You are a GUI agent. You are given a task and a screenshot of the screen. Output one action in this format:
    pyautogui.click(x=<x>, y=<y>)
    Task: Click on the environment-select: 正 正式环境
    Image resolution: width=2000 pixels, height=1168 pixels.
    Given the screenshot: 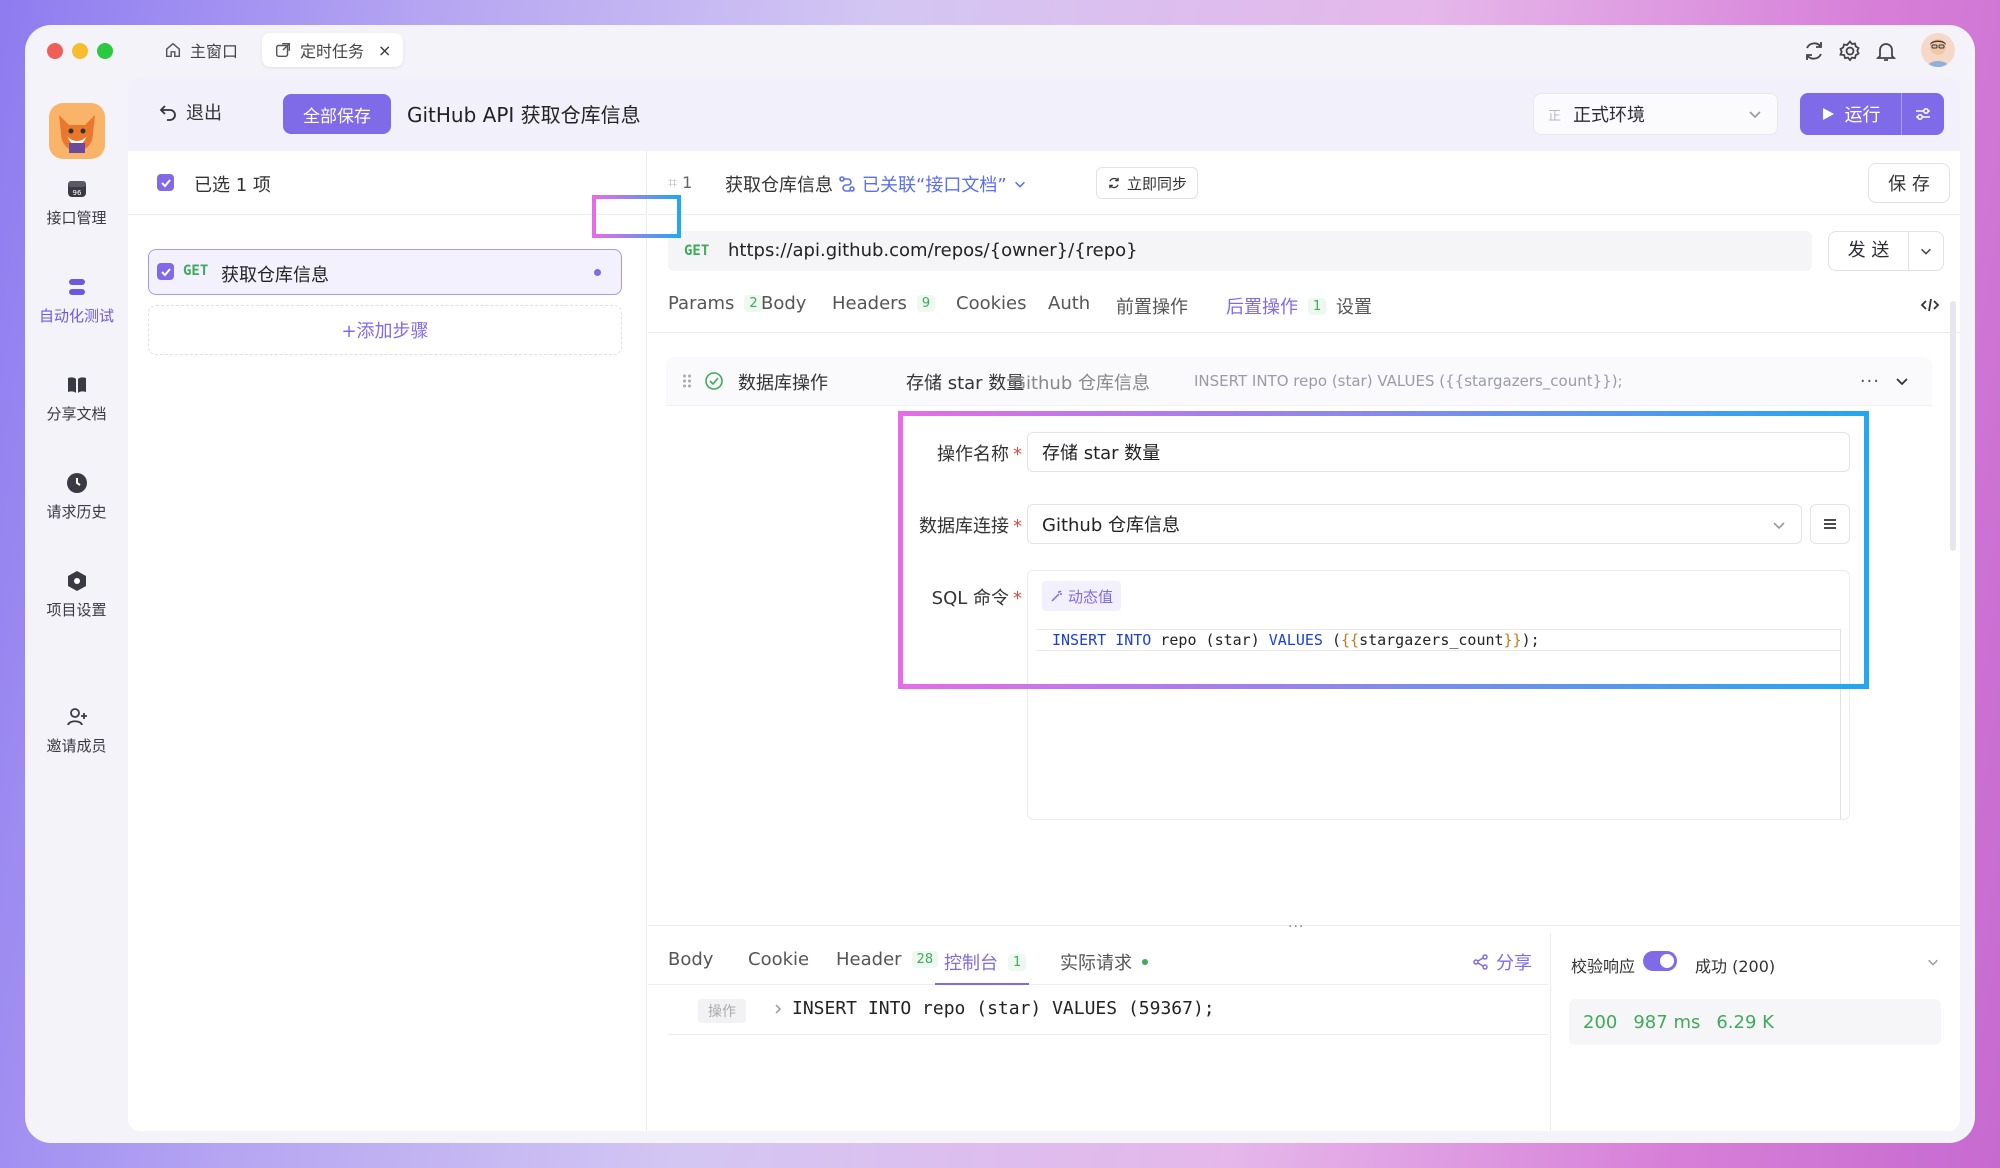 What is the action you would take?
    pyautogui.click(x=1655, y=114)
    